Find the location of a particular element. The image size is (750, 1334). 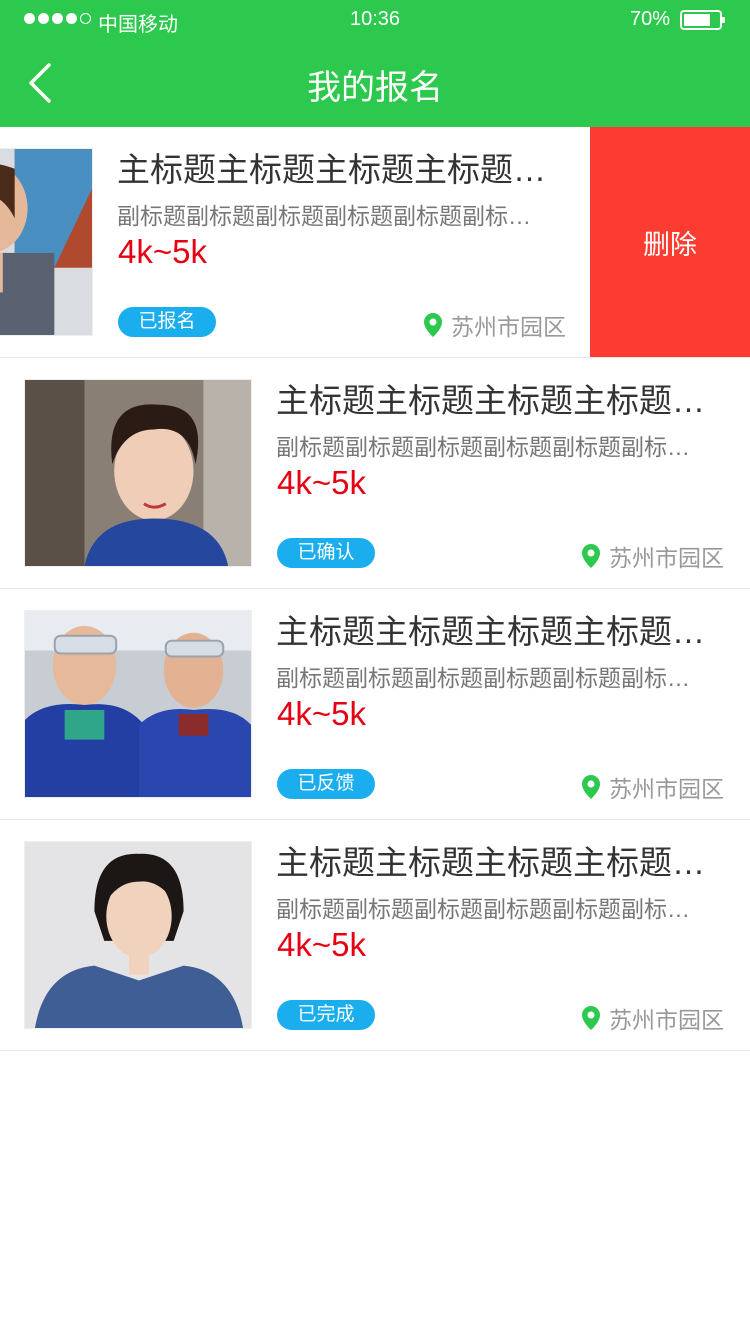

delete-button: 删除 is located at coordinates (670, 242).